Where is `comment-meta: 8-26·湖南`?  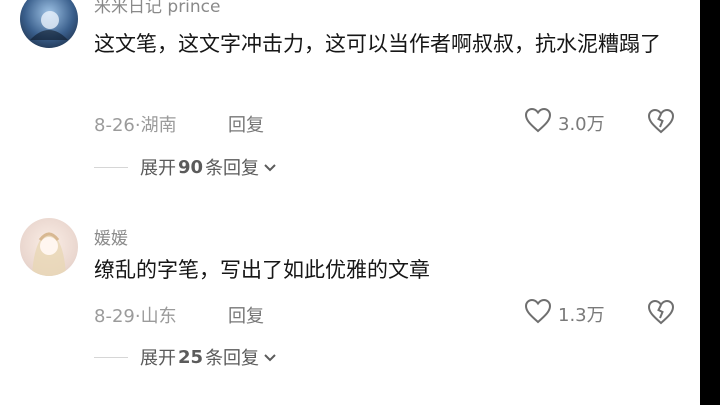 comment-meta: 8-26·湖南 is located at coordinates (135, 125).